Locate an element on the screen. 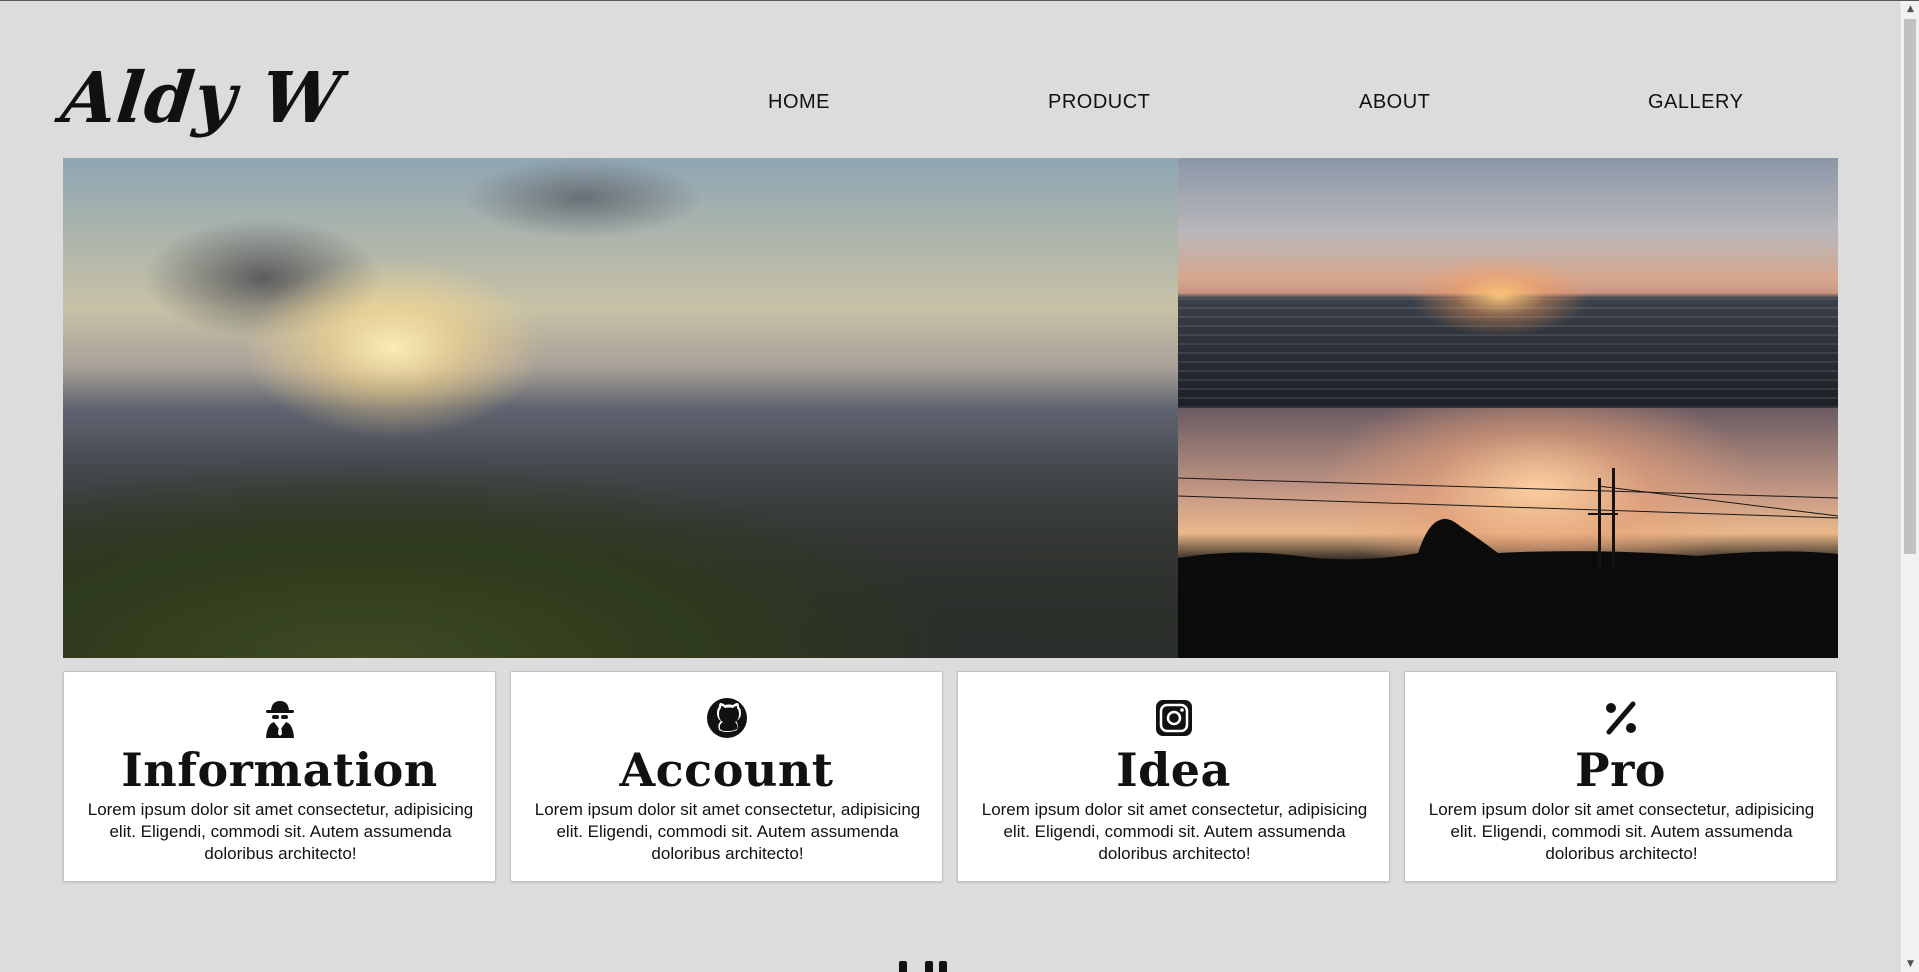 The height and width of the screenshot is (972, 1919). card-title: Pro is located at coordinates (1620, 770).